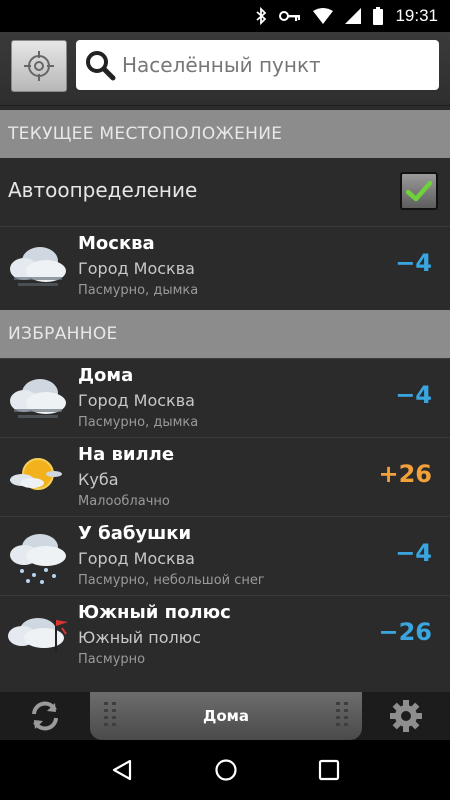 The width and height of the screenshot is (450, 800). What do you see at coordinates (225, 16) in the screenshot?
I see `status-bar: 19:31` at bounding box center [225, 16].